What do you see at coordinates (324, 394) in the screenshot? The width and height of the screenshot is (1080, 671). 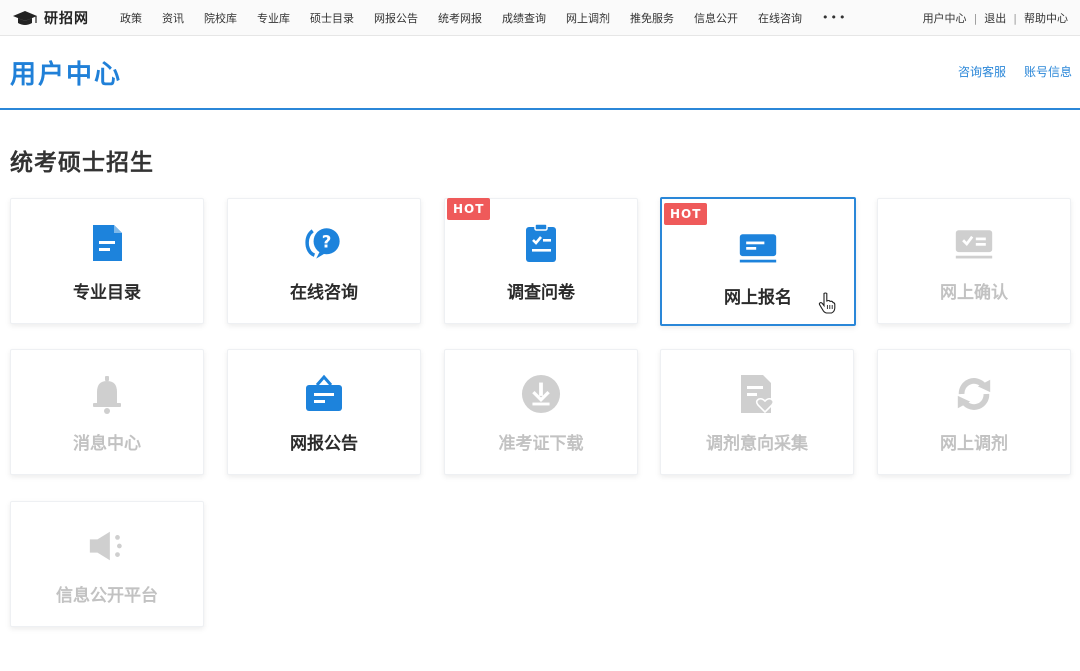 I see `notice-board-icon` at bounding box center [324, 394].